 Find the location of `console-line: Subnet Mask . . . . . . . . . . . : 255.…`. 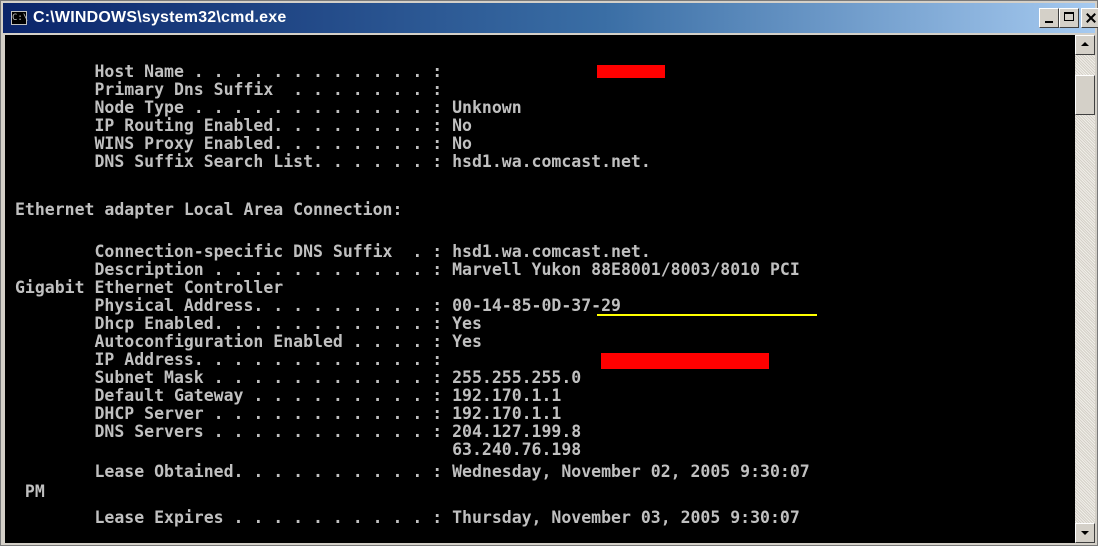

console-line: Subnet Mask . . . . . . . . . . . : 255.… is located at coordinates (298, 377).